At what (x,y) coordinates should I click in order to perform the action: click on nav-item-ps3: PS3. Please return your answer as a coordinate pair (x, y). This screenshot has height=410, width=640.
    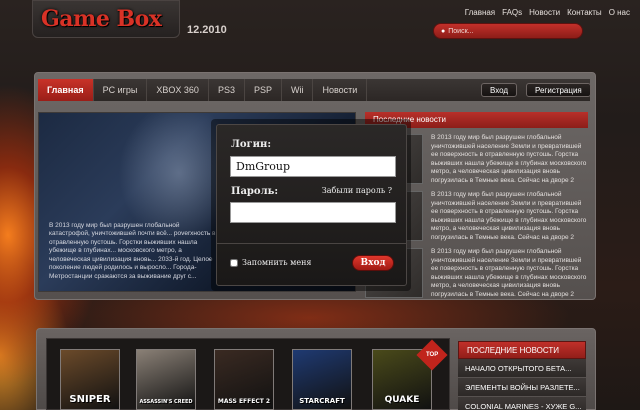
    Looking at the image, I should click on (227, 90).